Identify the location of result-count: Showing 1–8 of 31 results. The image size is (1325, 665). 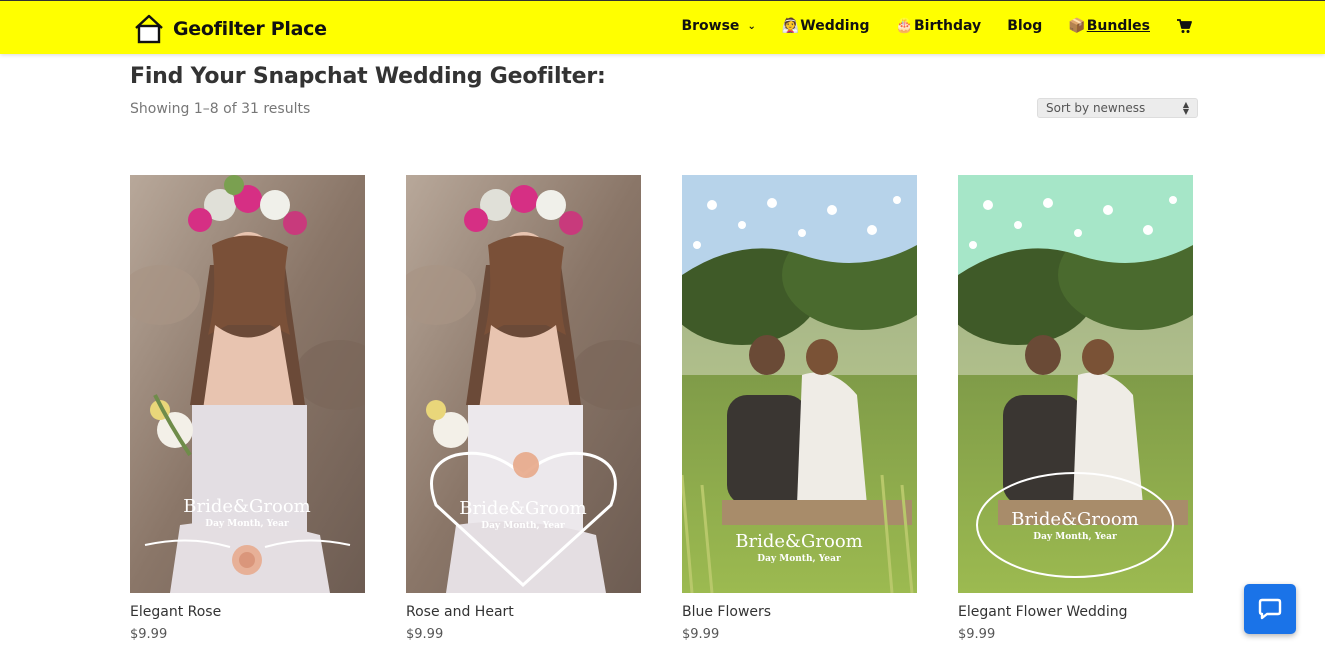
(220, 109).